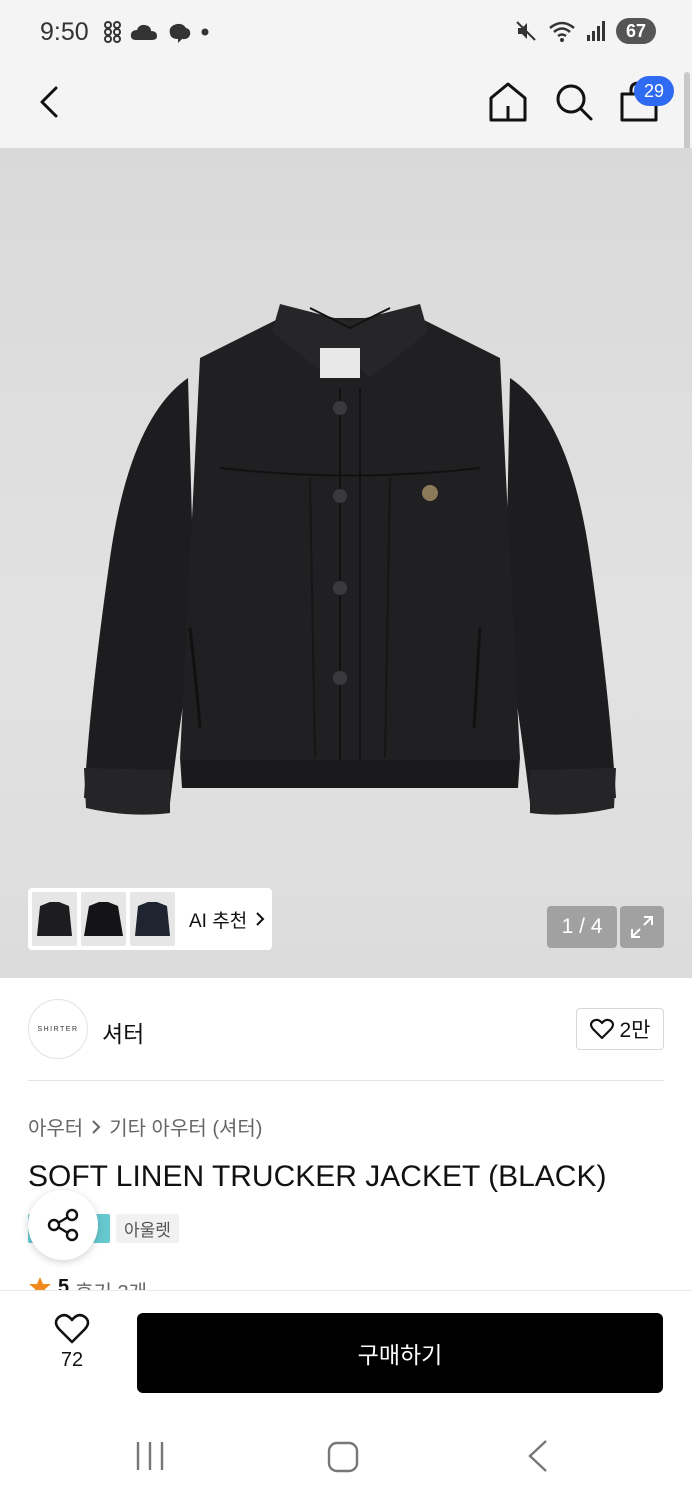 This screenshot has width=692, height=1500. I want to click on recents-button, so click(150, 1456).